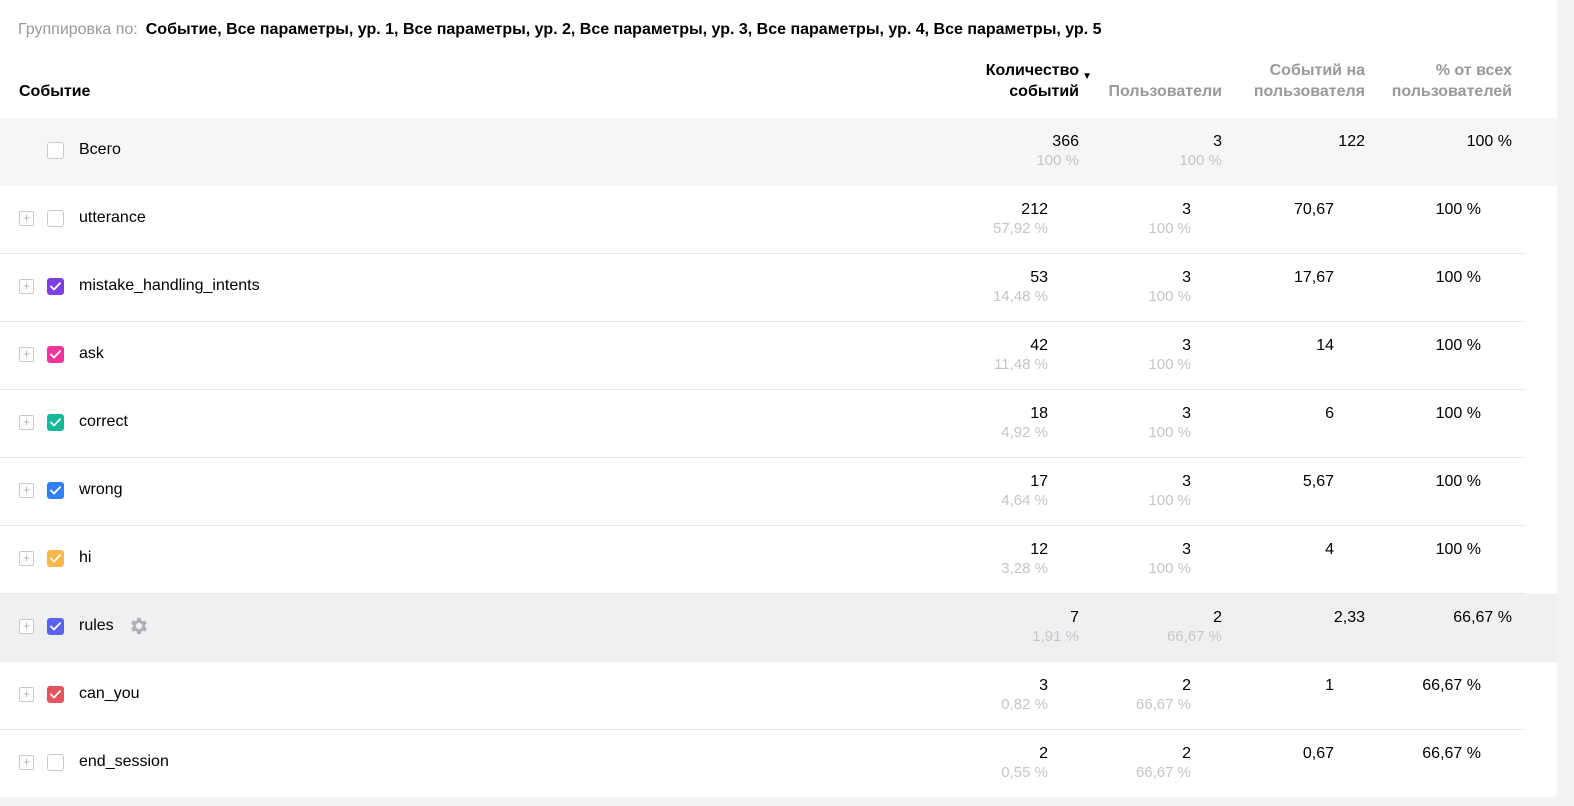 This screenshot has width=1574, height=806. What do you see at coordinates (778, 628) in the screenshot?
I see `table-row: + rules 7 1,91 % 2 66,67 % 2,33 66,67 %` at bounding box center [778, 628].